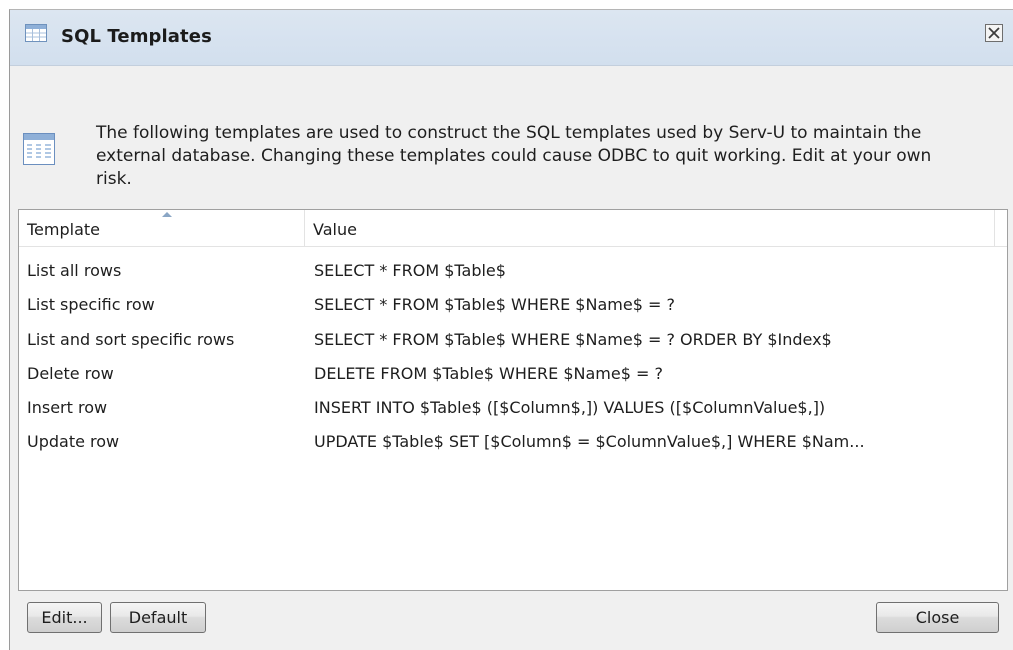 The image size is (1013, 650). I want to click on list-header: Template Value, so click(513, 228).